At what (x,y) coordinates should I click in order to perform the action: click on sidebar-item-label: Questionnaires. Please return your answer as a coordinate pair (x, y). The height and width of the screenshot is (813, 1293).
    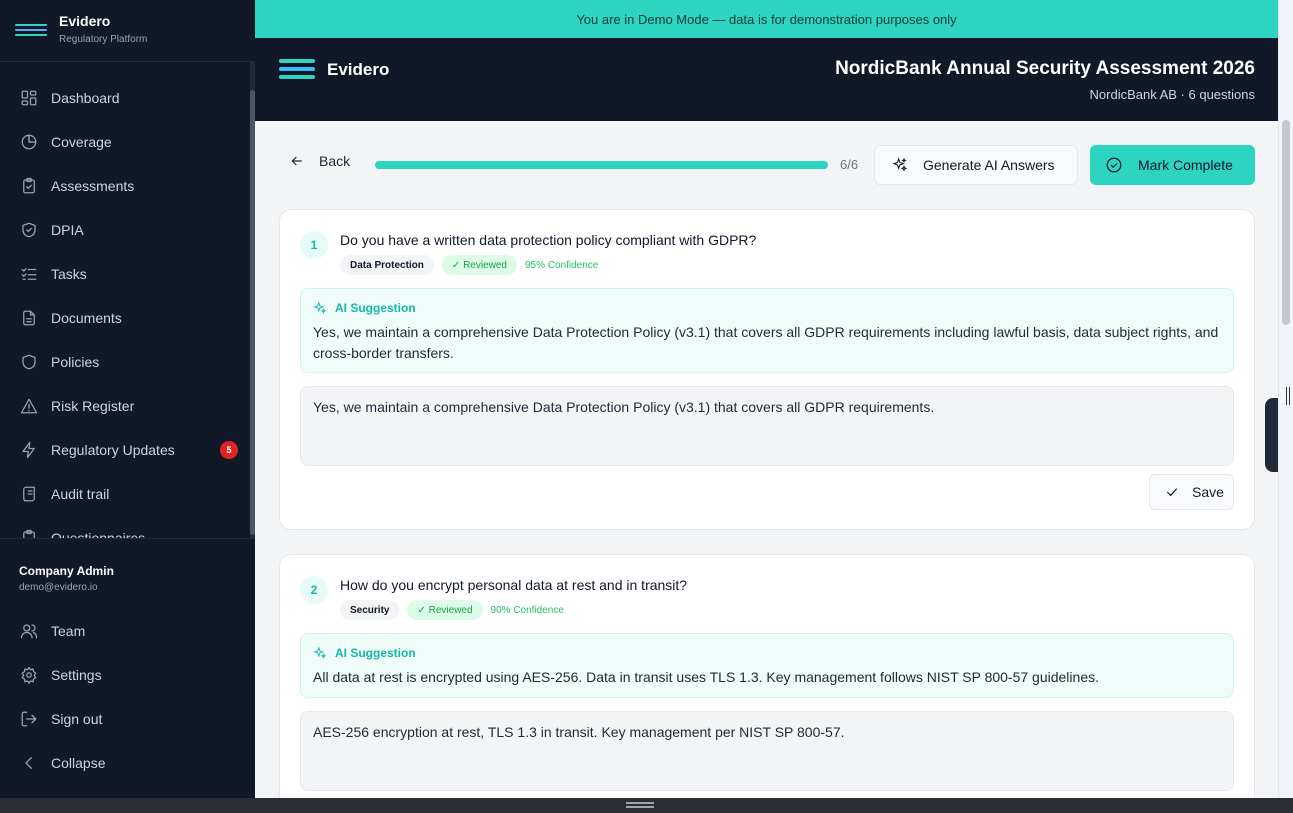
    Looking at the image, I should click on (98, 534).